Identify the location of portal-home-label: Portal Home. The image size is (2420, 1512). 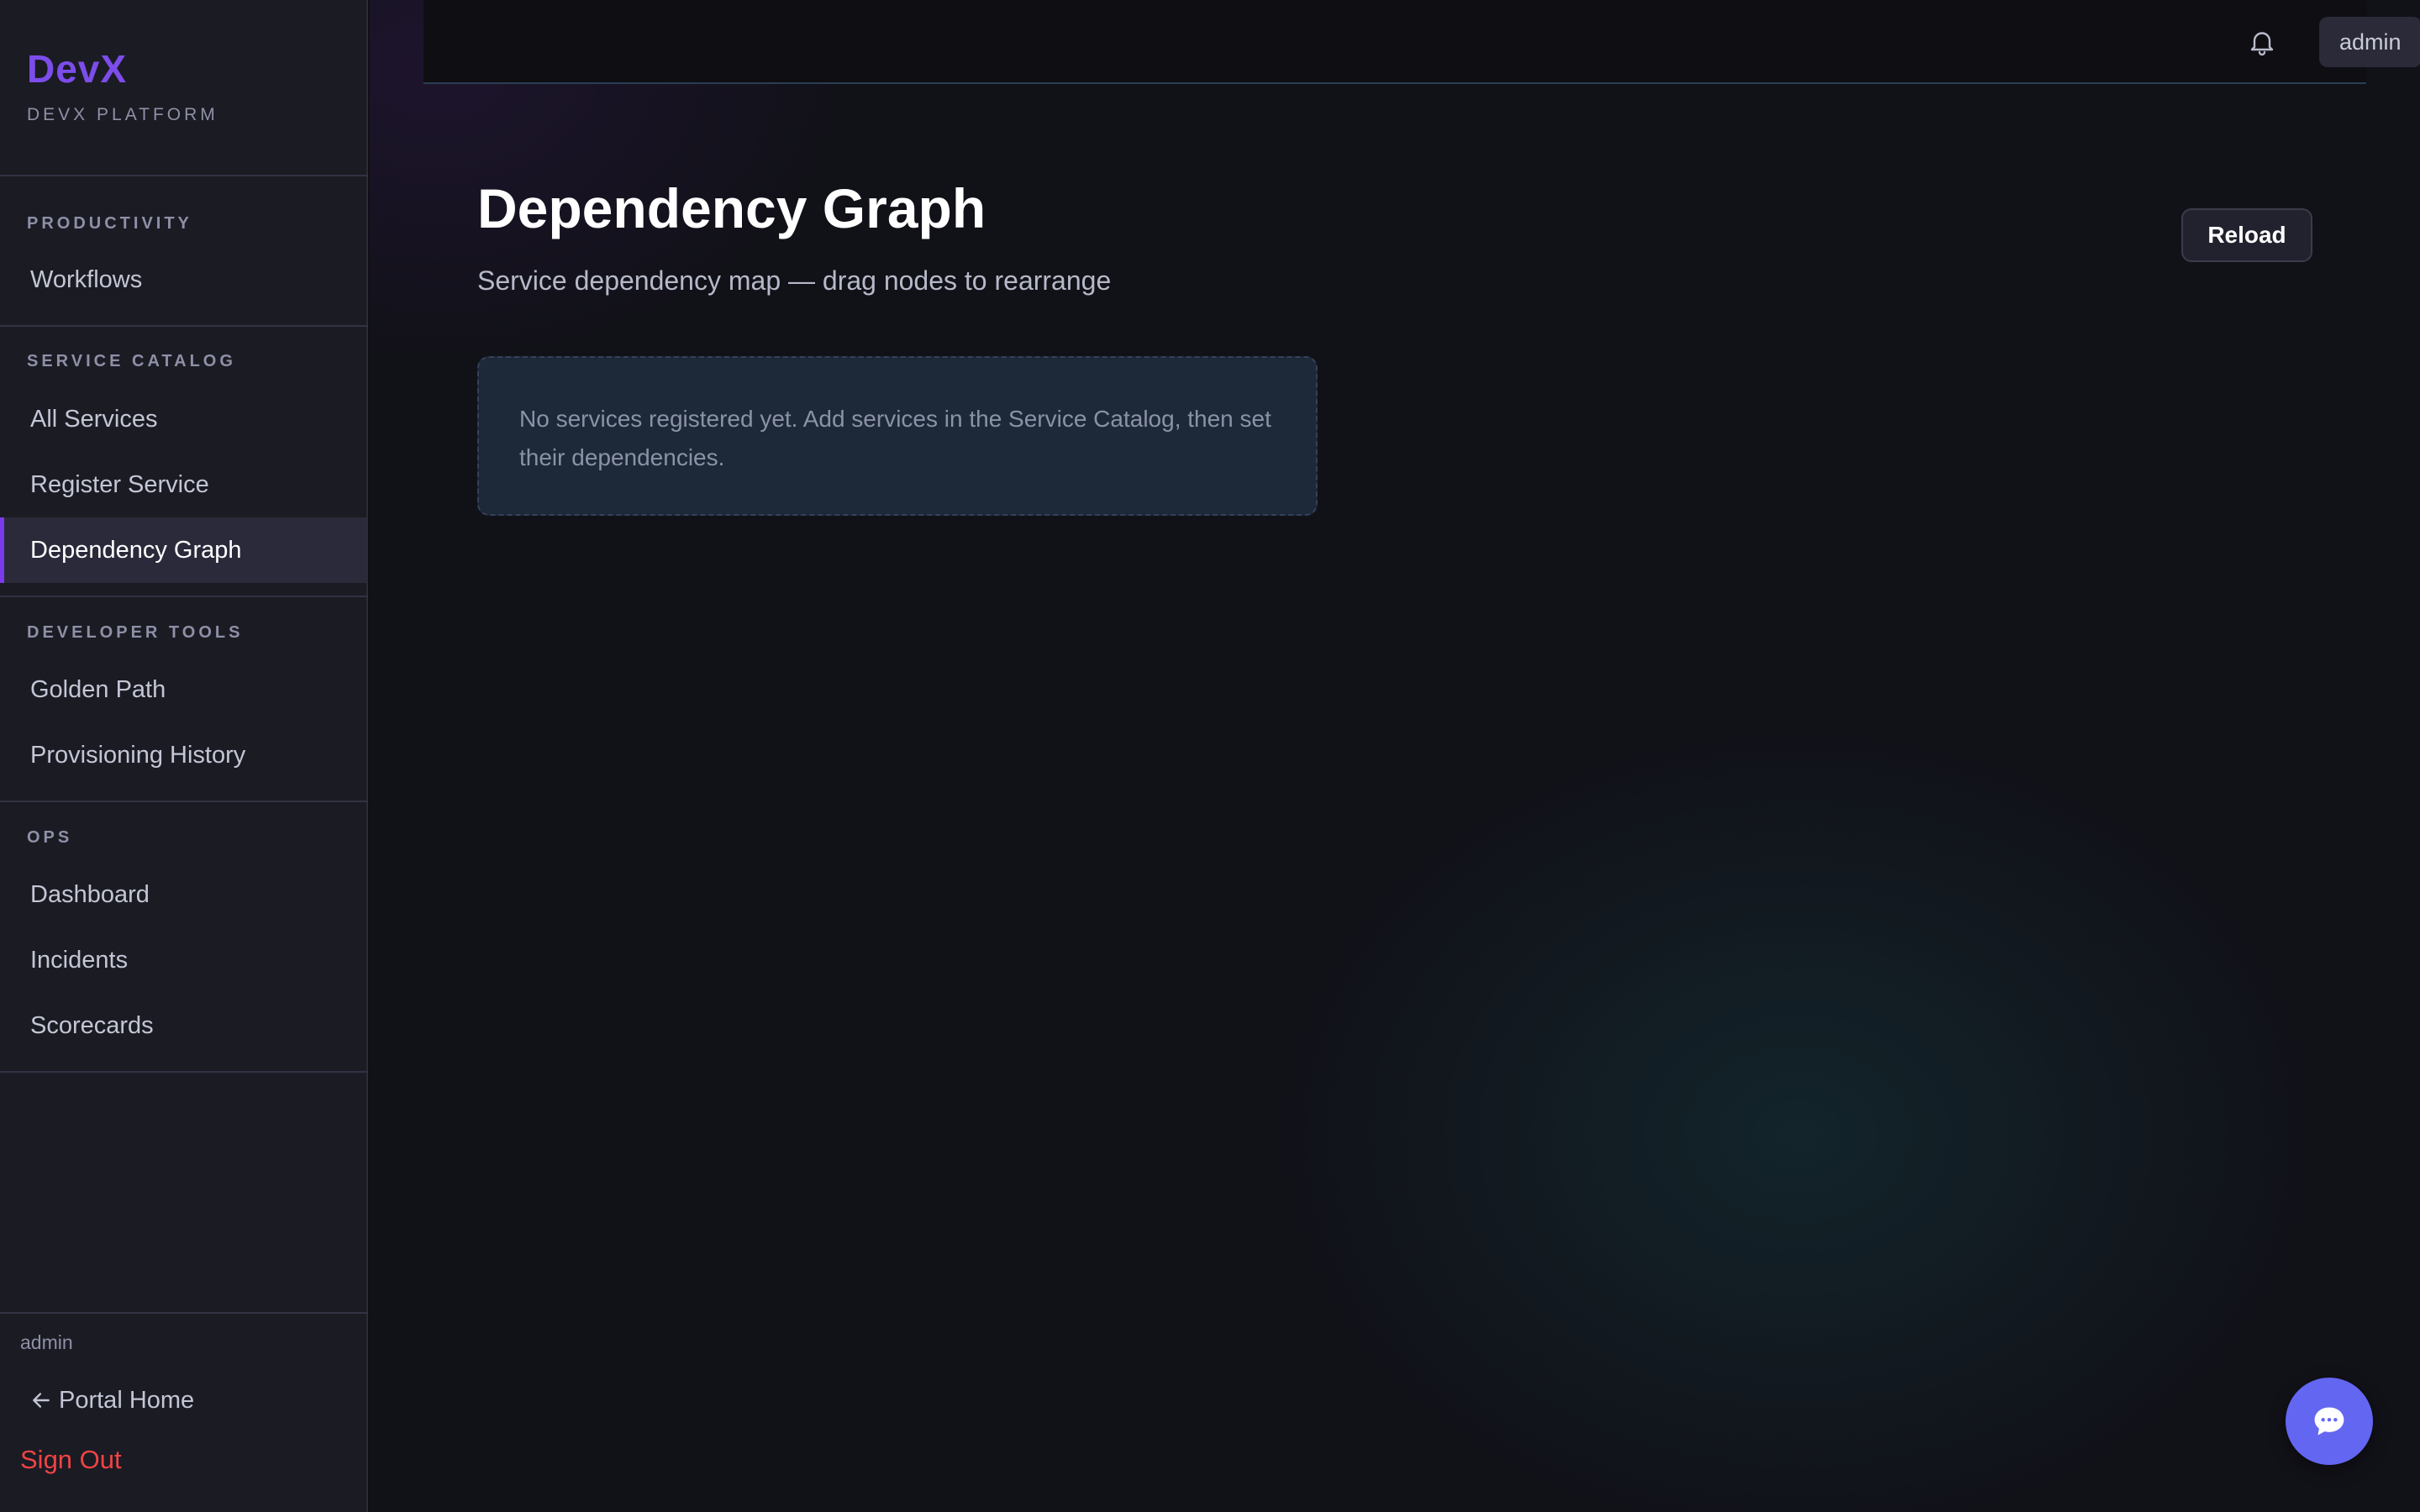
(127, 1400).